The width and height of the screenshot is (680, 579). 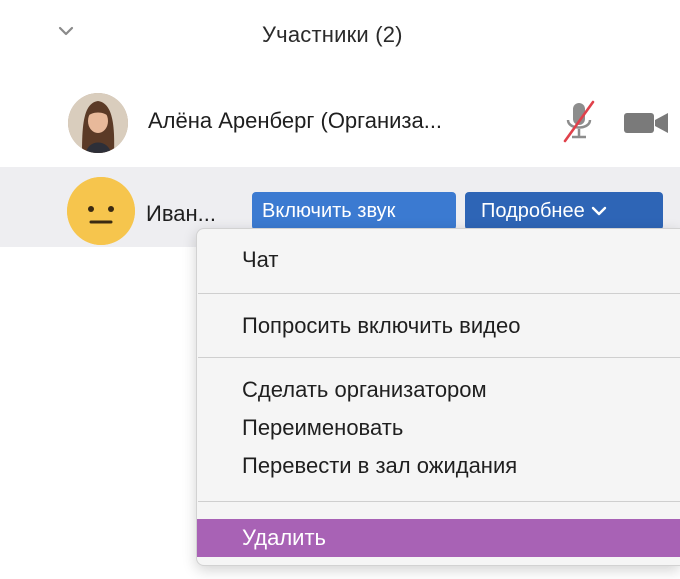 What do you see at coordinates (580, 122) in the screenshot?
I see `mic-muted-icon` at bounding box center [580, 122].